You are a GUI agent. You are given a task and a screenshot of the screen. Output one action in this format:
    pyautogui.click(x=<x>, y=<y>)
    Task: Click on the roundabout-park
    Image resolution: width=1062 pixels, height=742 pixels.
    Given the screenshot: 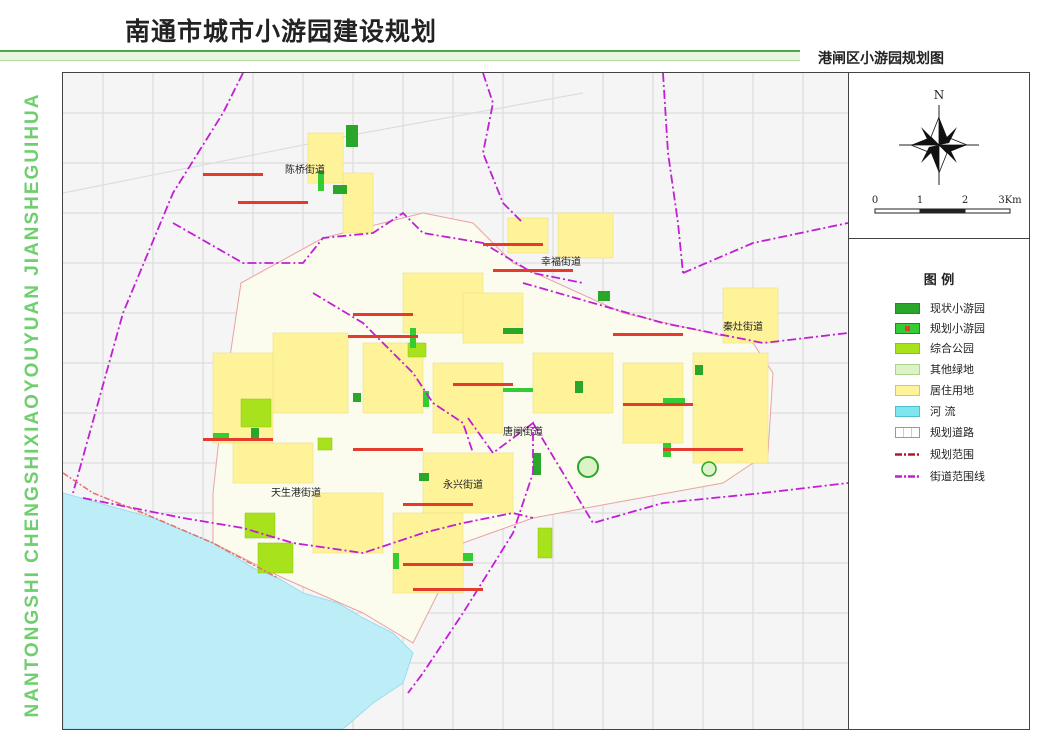 What is the action you would take?
    pyautogui.click(x=588, y=467)
    